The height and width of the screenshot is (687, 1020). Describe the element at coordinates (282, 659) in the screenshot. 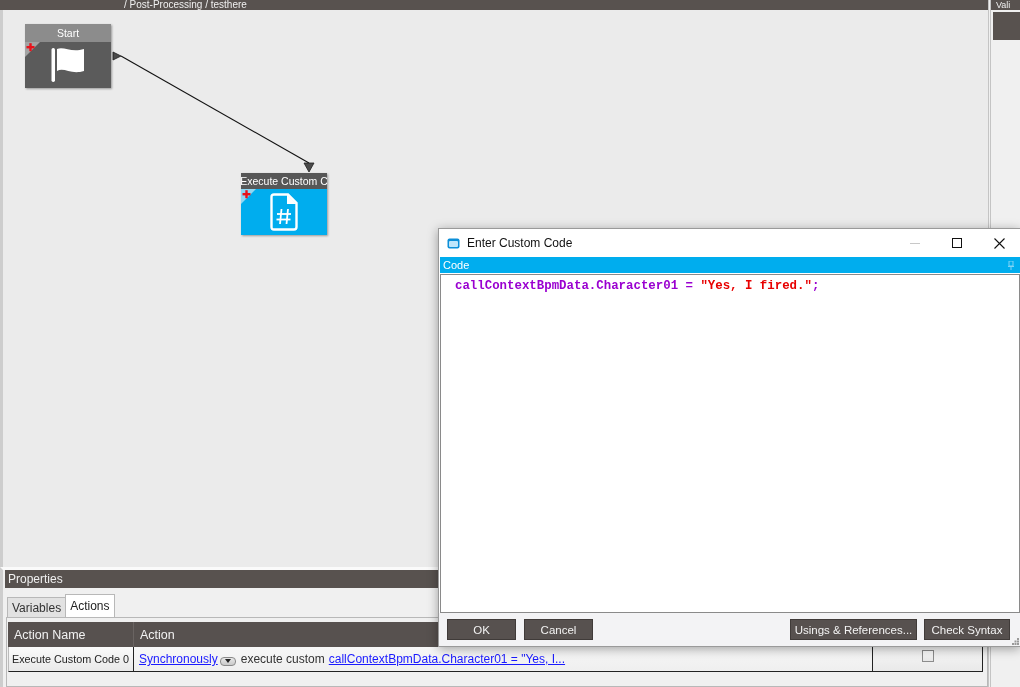

I see `cell-text: execute custom` at that location.